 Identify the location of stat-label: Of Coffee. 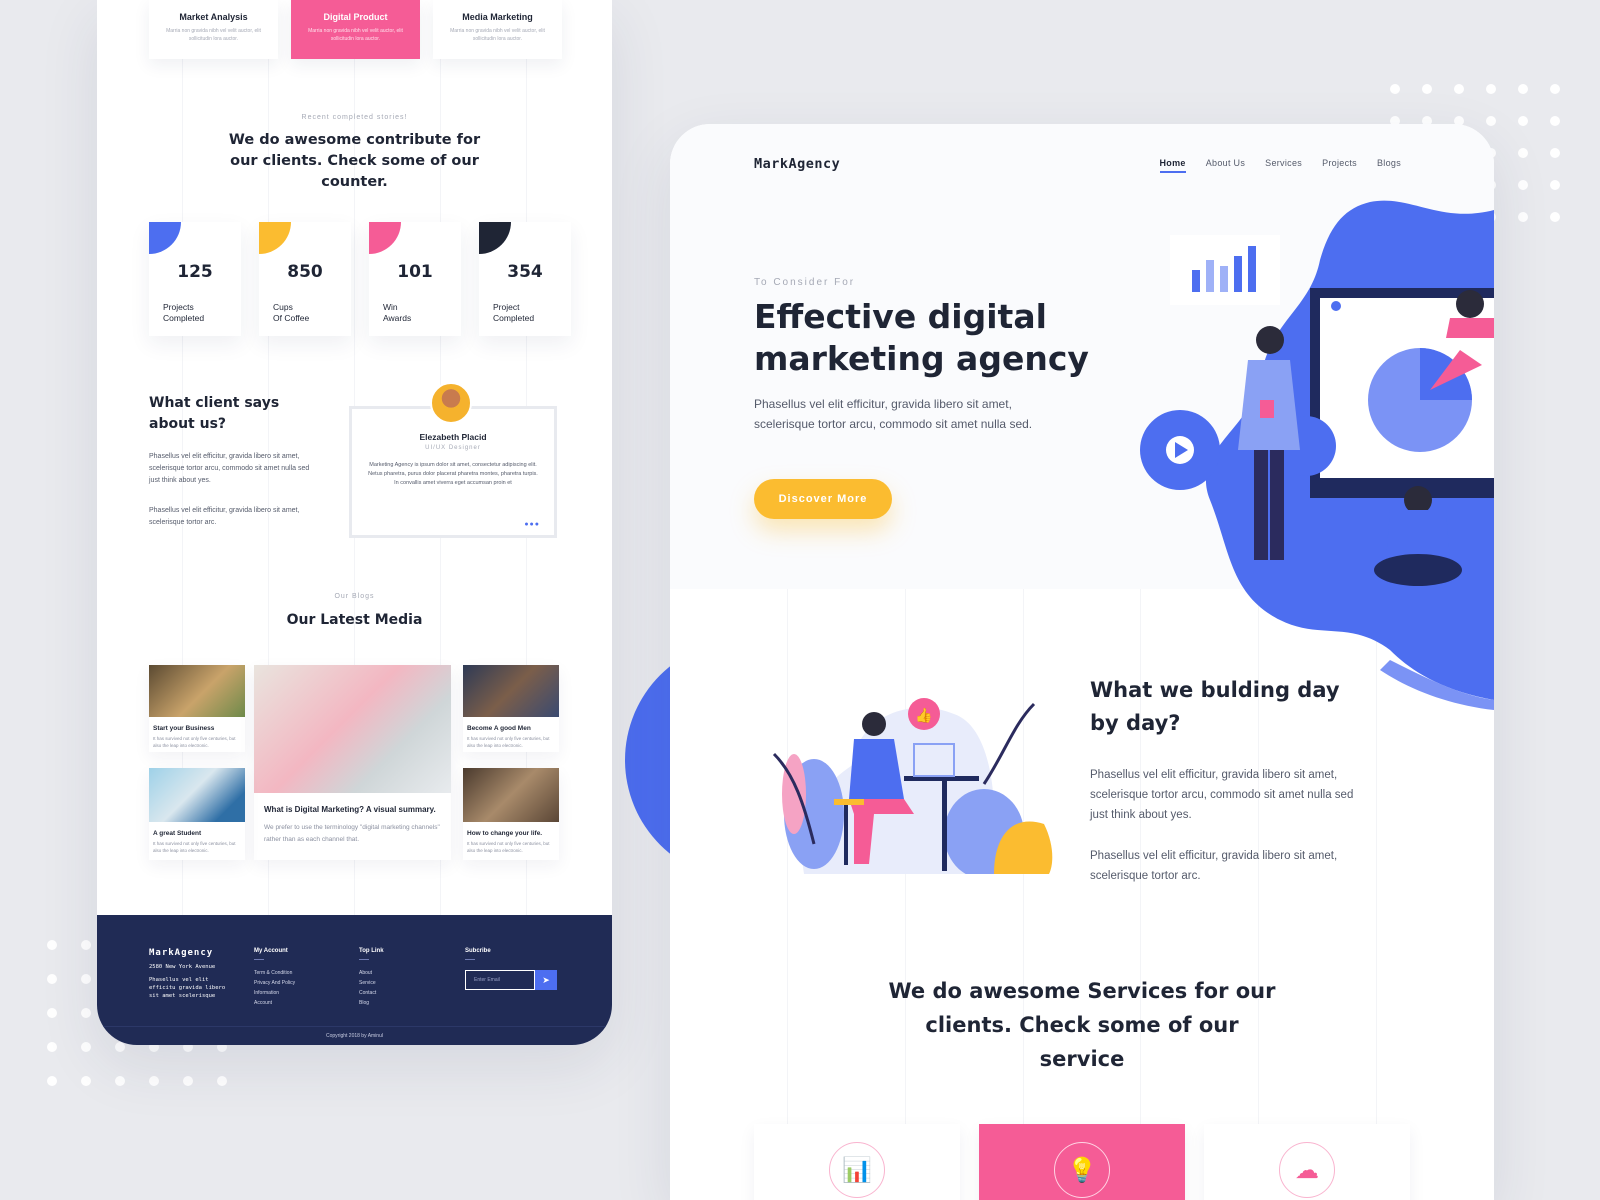
(291, 318).